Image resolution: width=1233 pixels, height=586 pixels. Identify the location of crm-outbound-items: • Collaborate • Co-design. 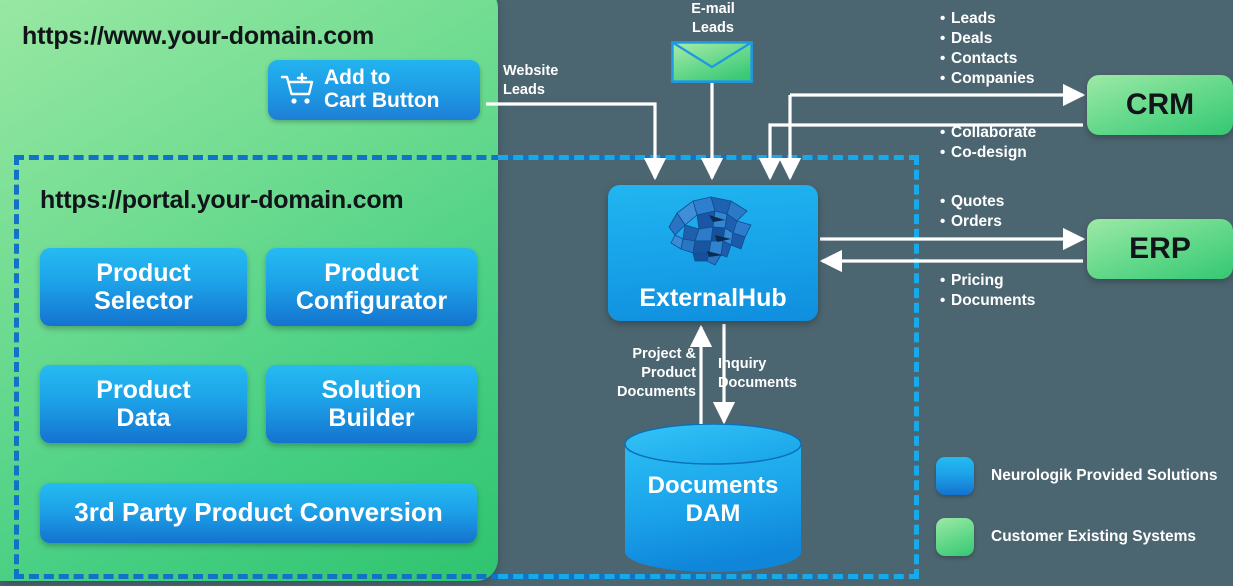
(988, 143).